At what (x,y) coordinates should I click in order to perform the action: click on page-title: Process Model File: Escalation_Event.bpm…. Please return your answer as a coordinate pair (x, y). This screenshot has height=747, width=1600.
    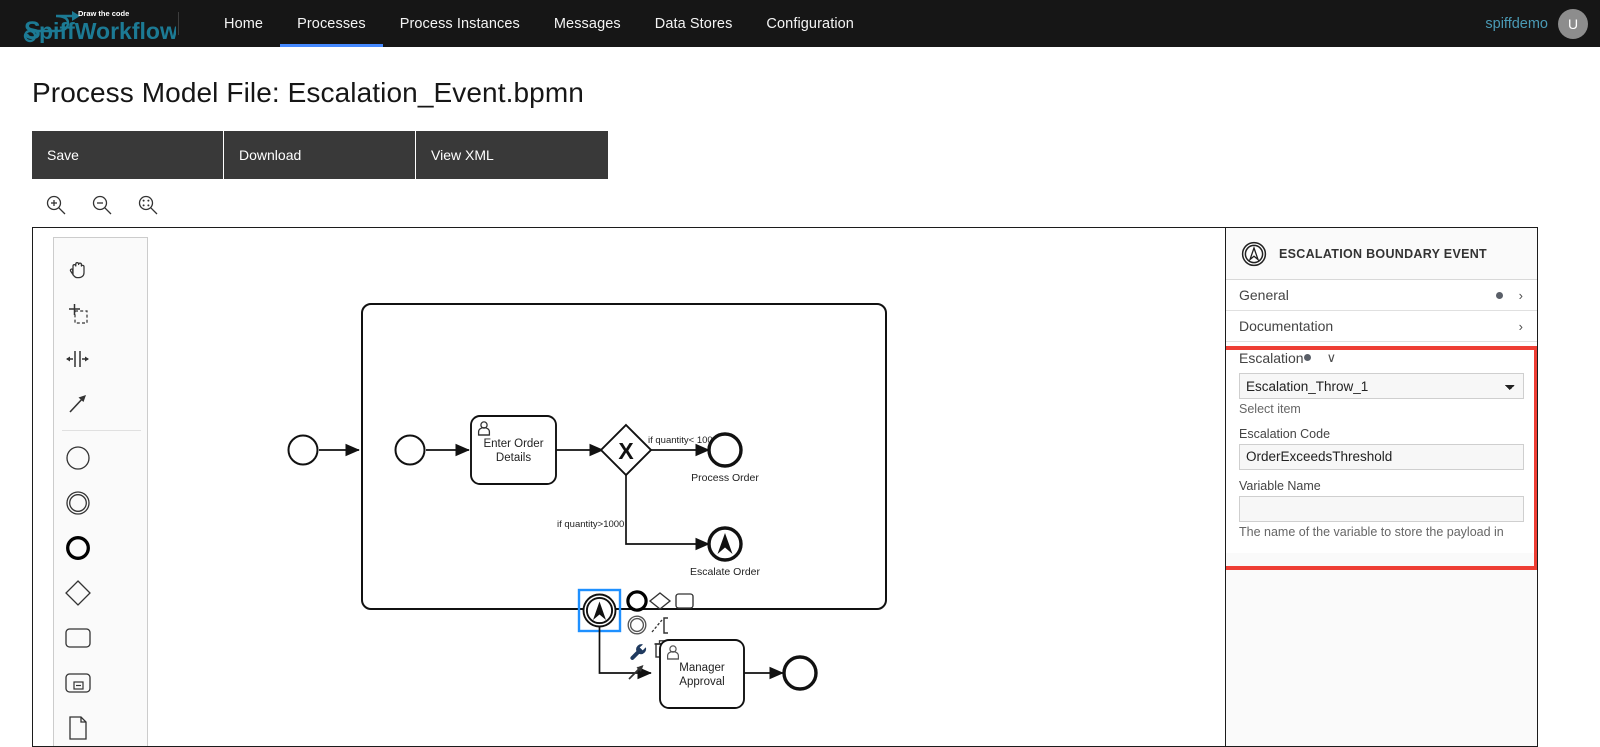
    Looking at the image, I should click on (308, 92).